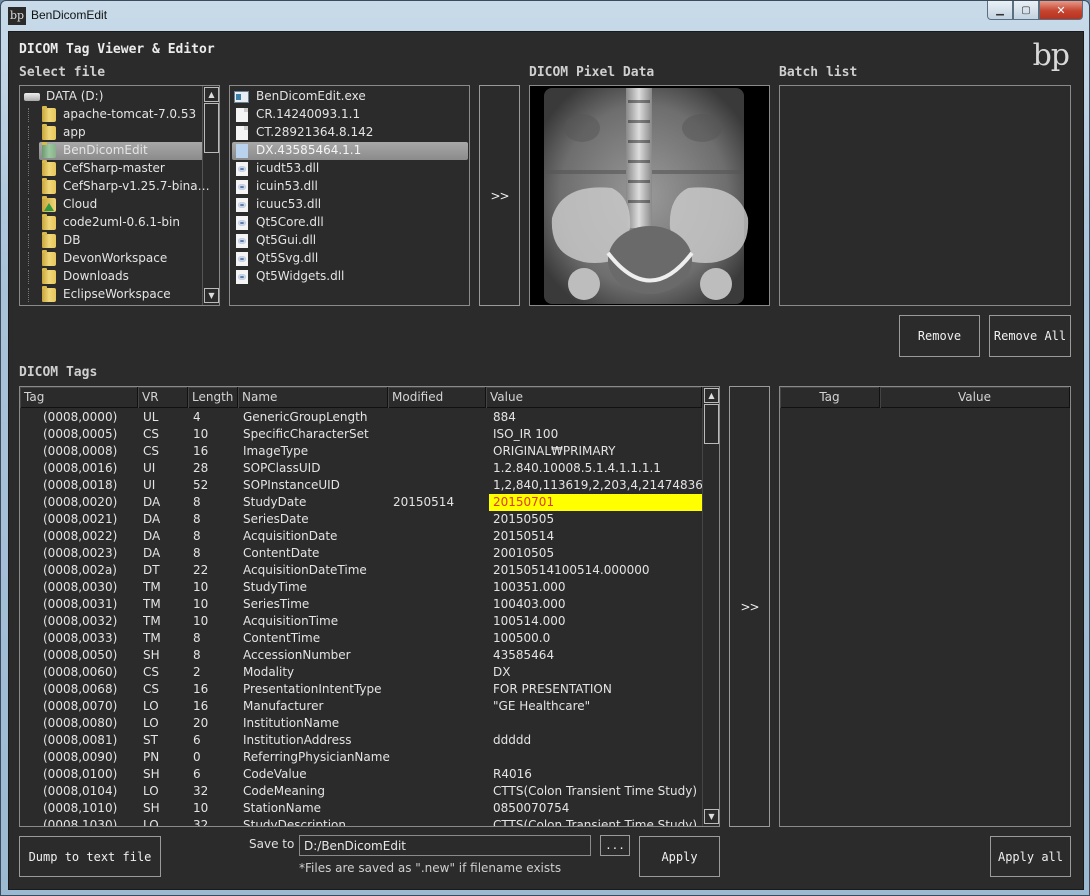  I want to click on tree-item: Cloud, so click(112, 205).